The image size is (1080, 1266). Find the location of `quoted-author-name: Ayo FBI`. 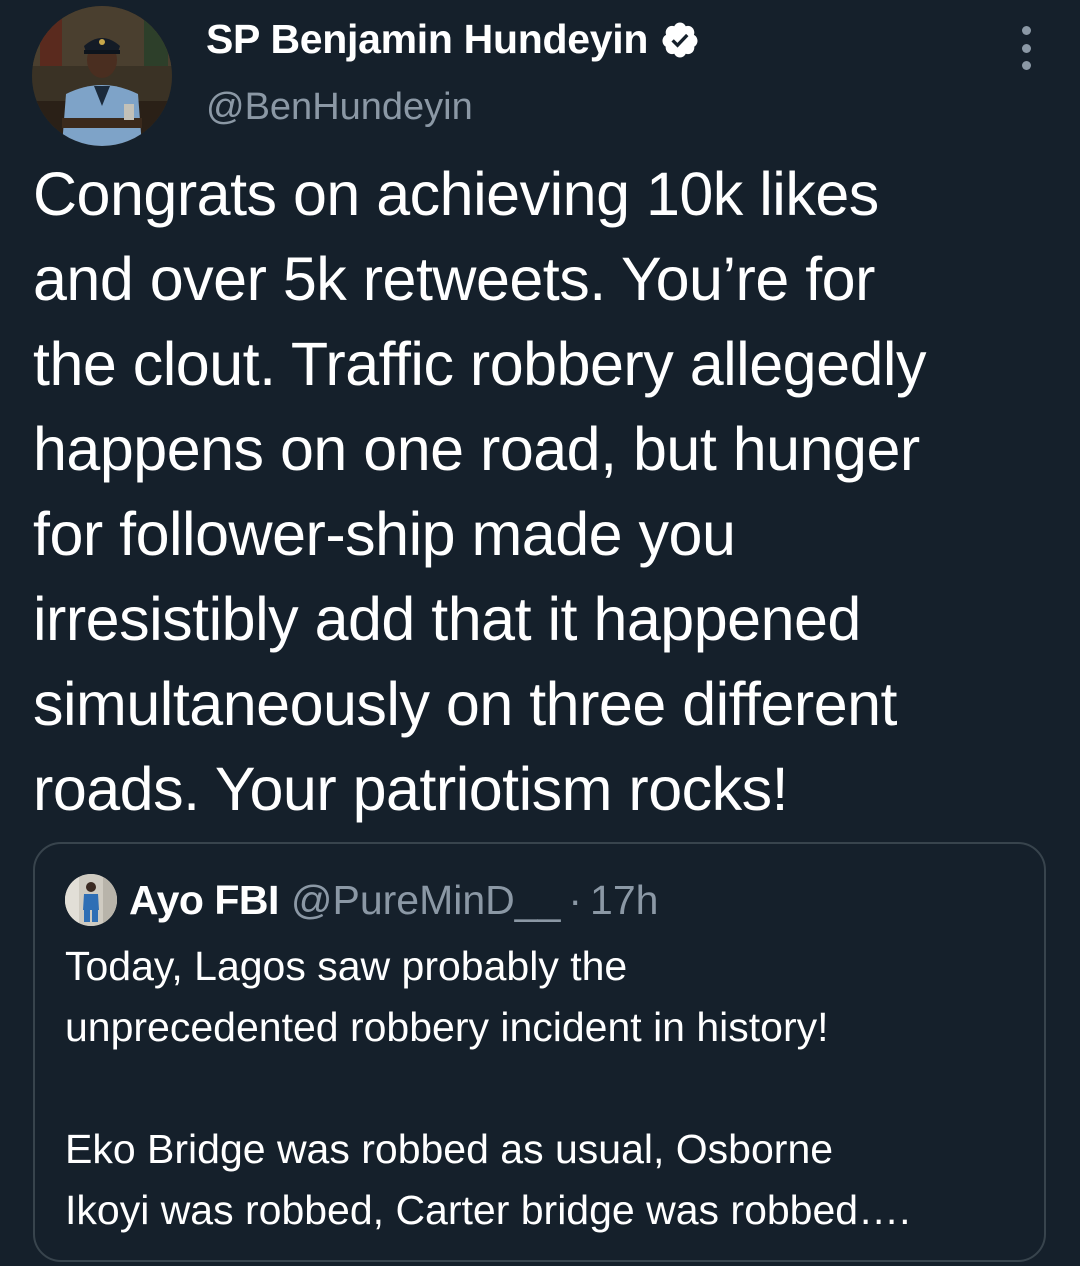

quoted-author-name: Ayo FBI is located at coordinates (204, 899).